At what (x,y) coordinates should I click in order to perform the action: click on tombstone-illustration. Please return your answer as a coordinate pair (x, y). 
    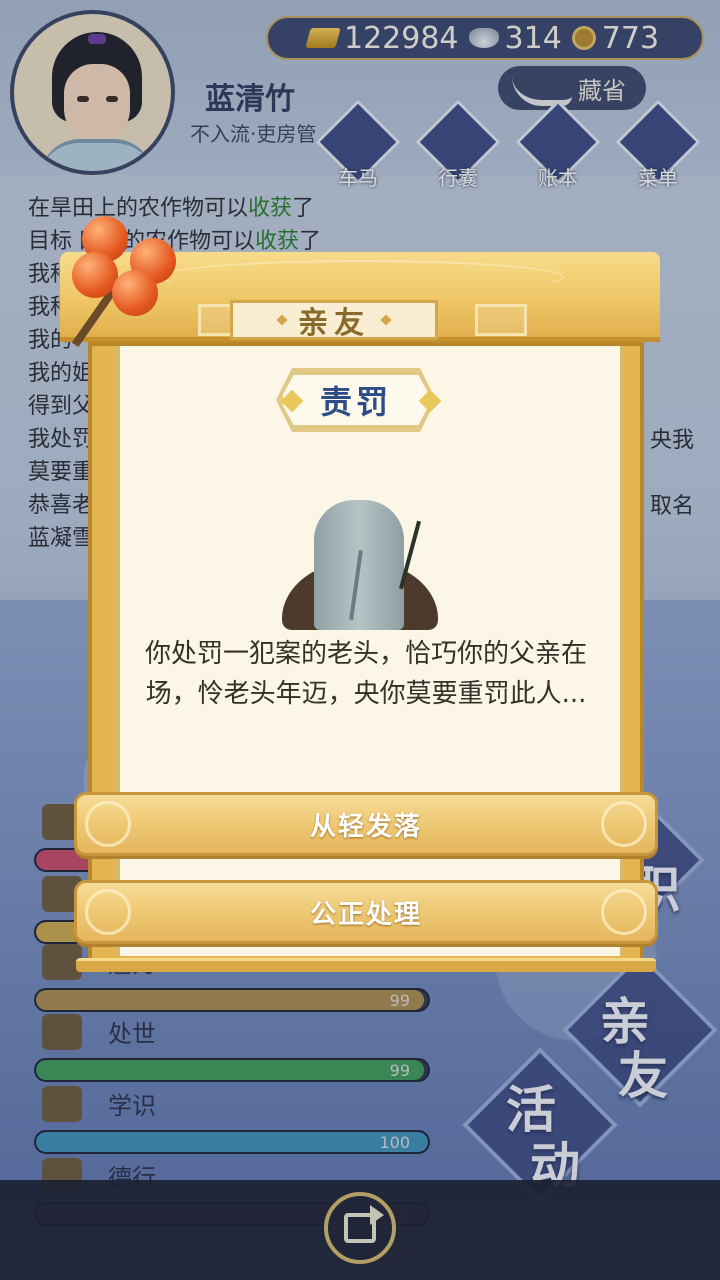
    Looking at the image, I should click on (360, 565).